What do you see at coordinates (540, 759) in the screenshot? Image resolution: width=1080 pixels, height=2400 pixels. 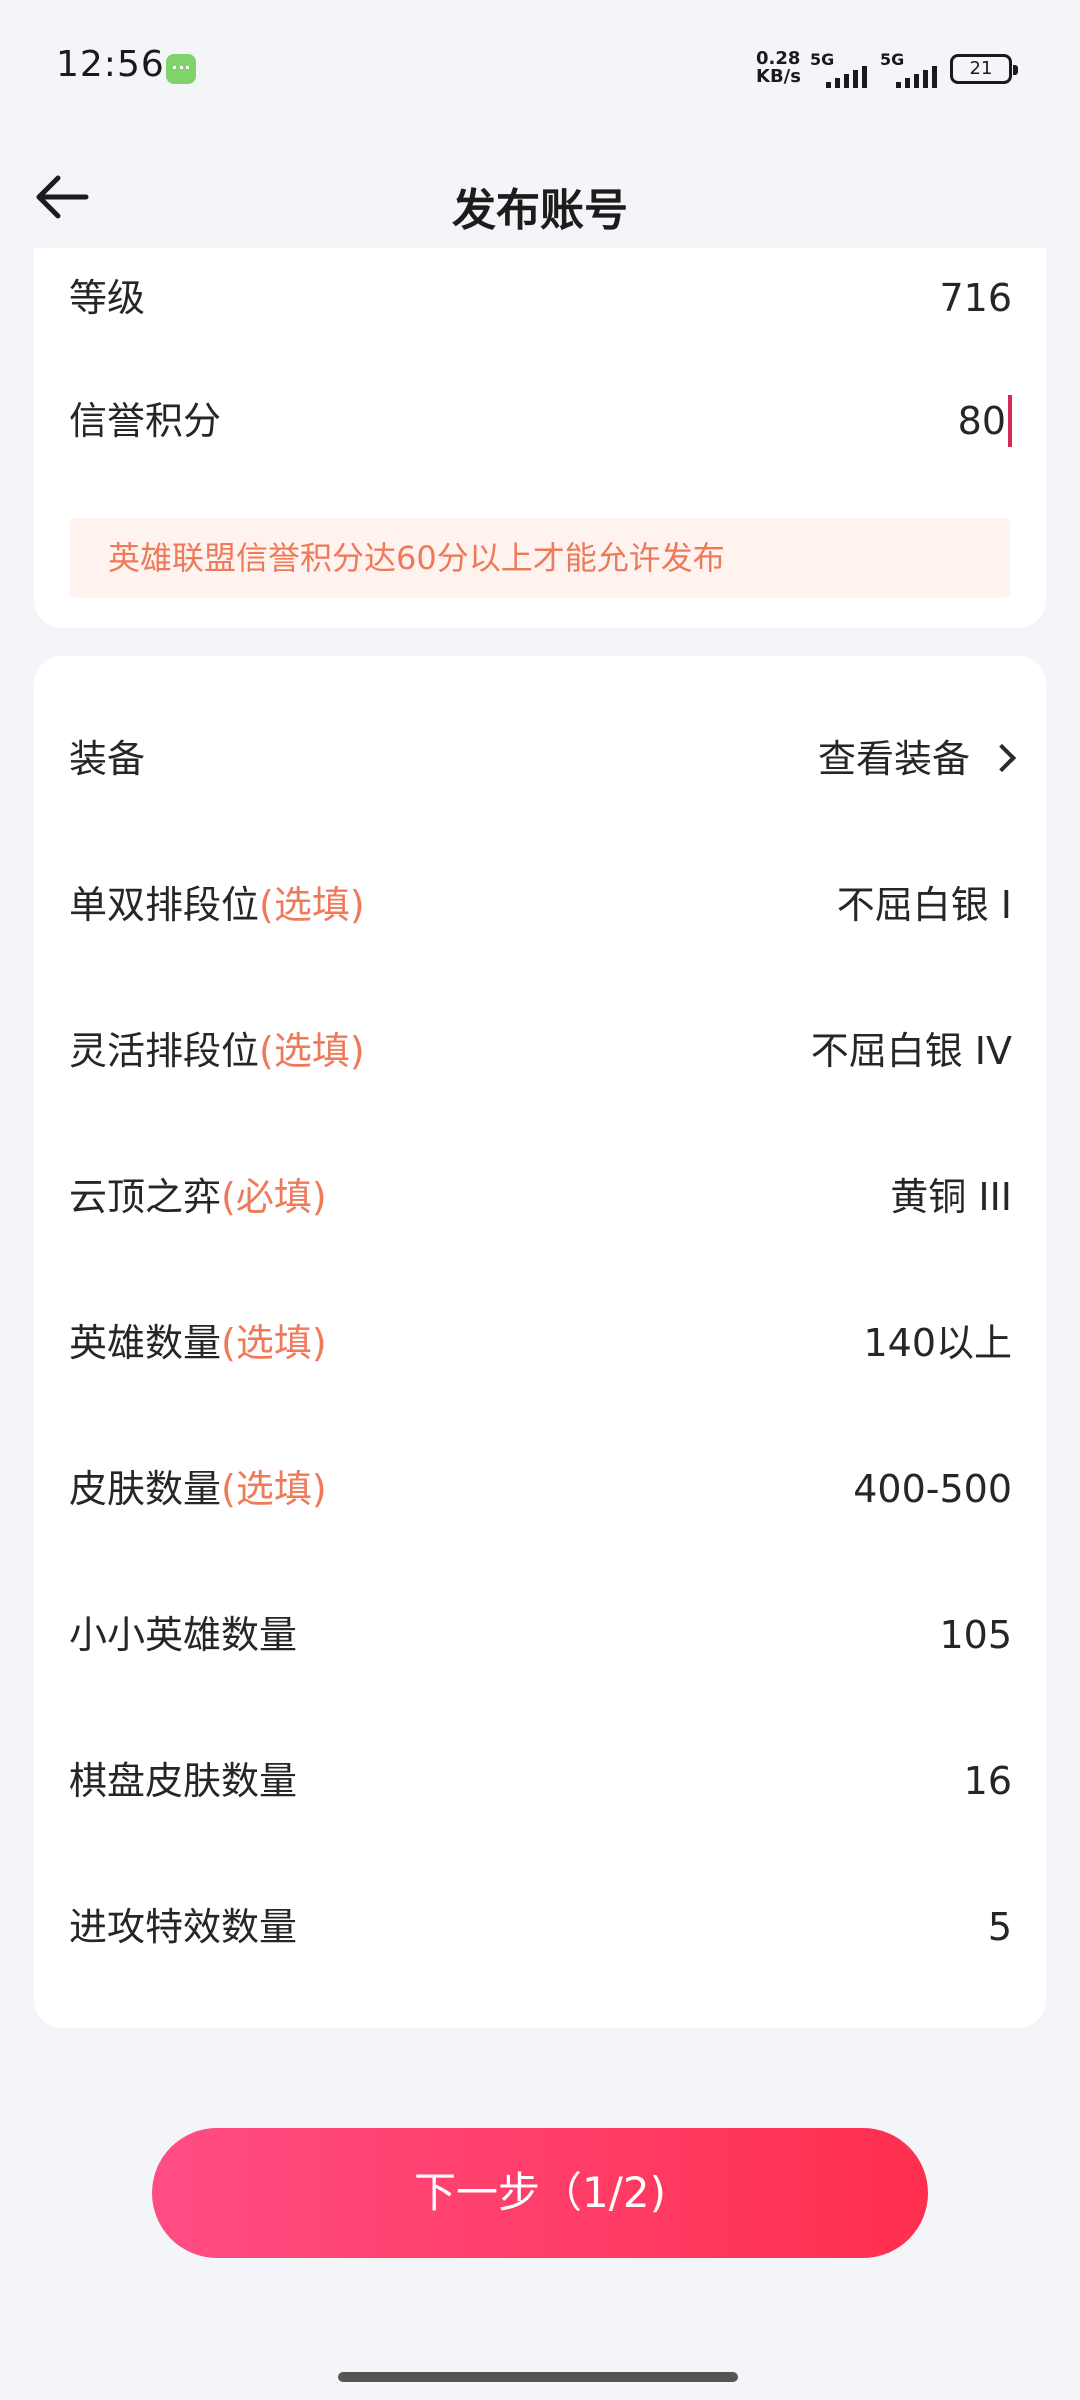 I see `equipment-row: 装备 查看装备` at bounding box center [540, 759].